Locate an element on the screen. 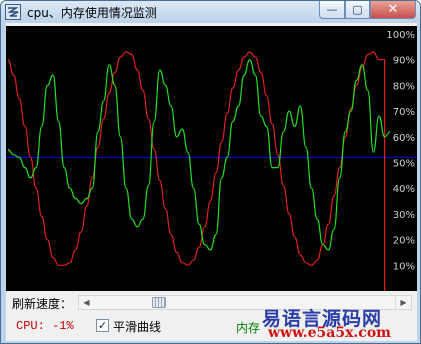 The height and width of the screenshot is (344, 421). watermark-url: www.e5a5x.com is located at coordinates (329, 333).